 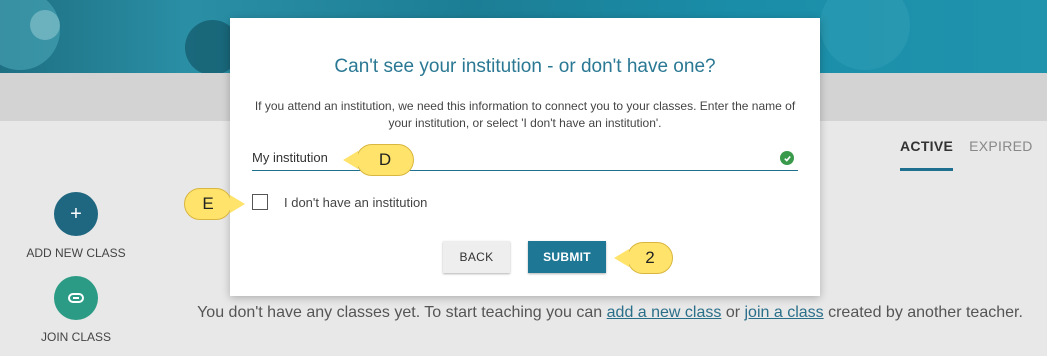 What do you see at coordinates (476, 257) in the screenshot?
I see `back-button: BACK` at bounding box center [476, 257].